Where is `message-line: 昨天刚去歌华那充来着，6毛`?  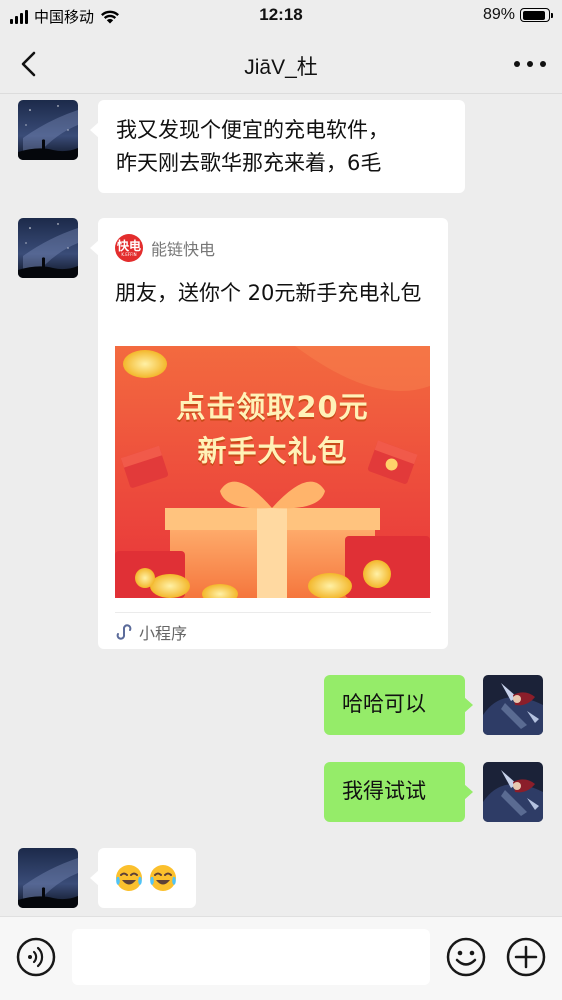
message-line: 昨天刚去歌华那充来着，6毛 is located at coordinates (249, 163).